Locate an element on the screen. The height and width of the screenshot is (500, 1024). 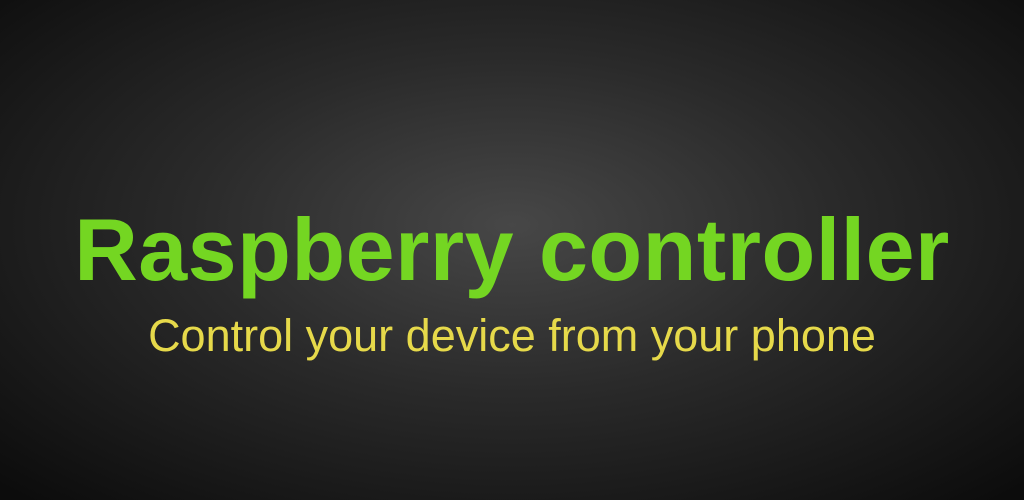
app-tagline: Control your device from your phone is located at coordinates (512, 335).